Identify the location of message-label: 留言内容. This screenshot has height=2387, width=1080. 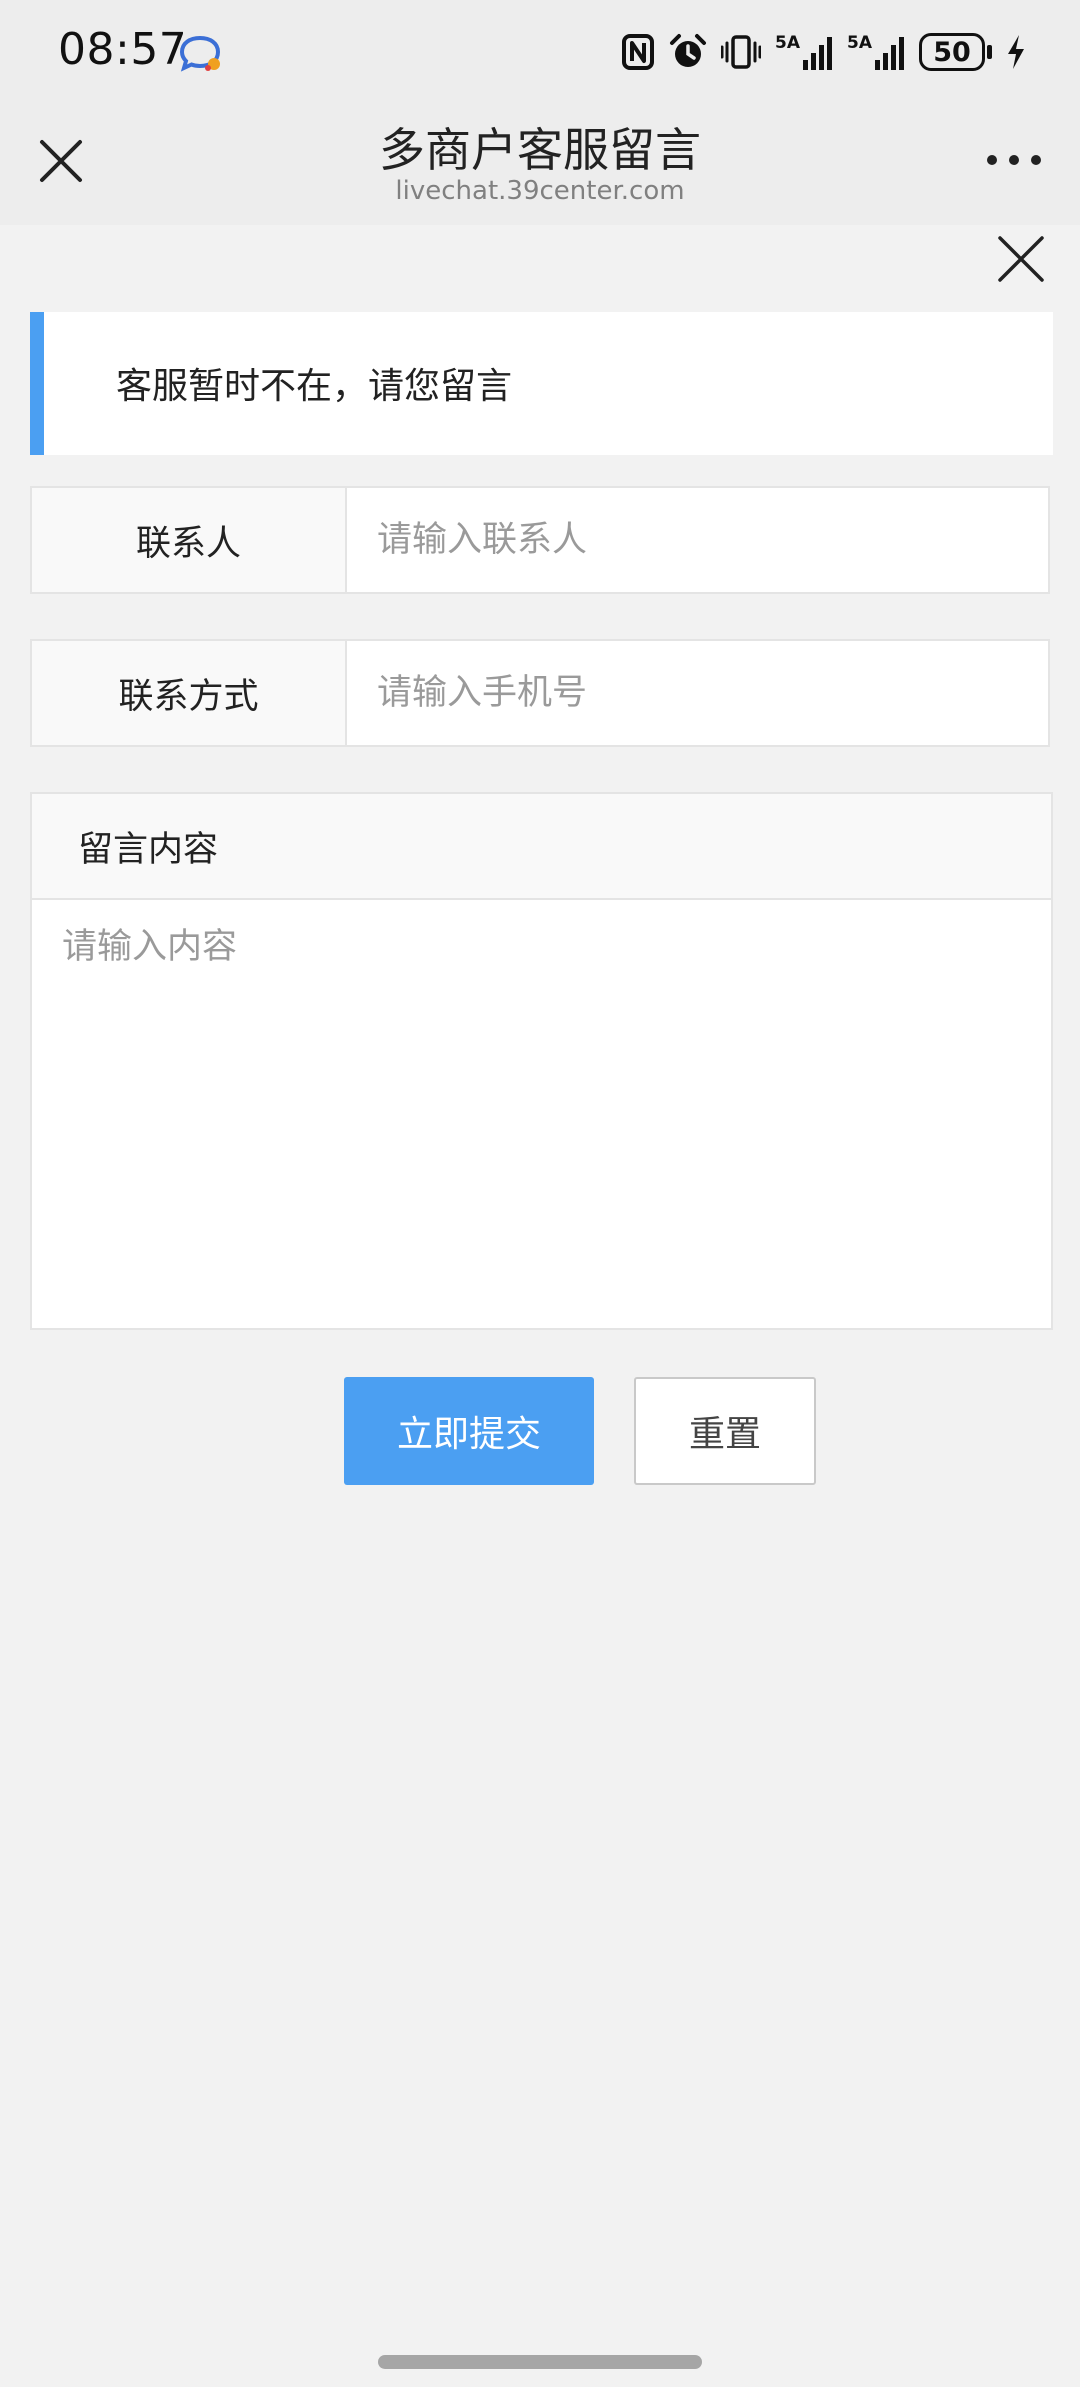
(541, 847).